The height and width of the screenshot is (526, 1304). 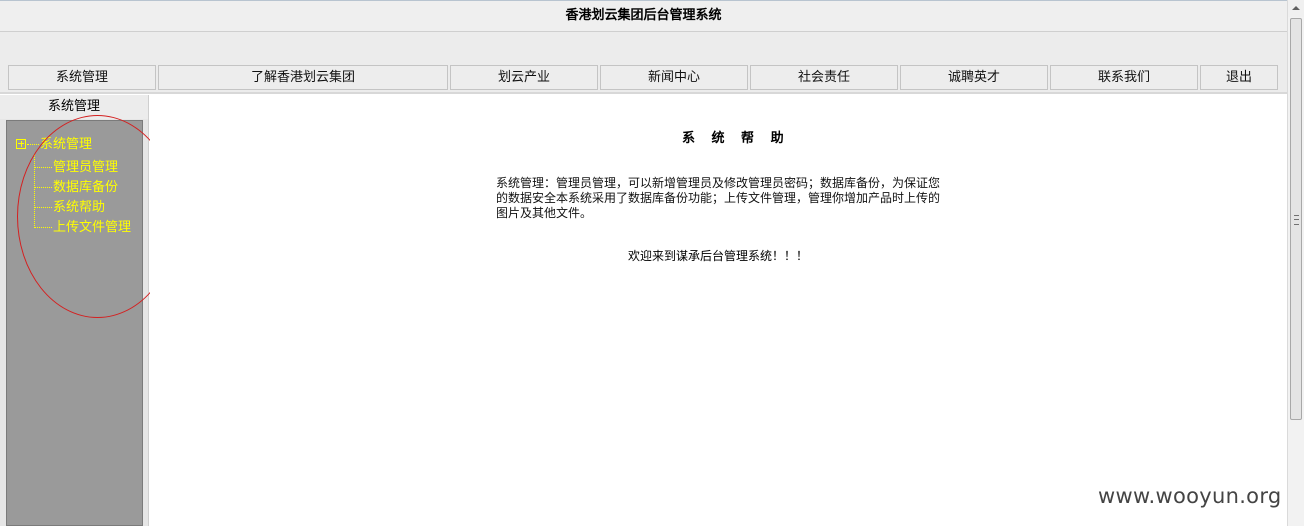 I want to click on help-title: 系 统 帮 助, so click(x=736, y=138).